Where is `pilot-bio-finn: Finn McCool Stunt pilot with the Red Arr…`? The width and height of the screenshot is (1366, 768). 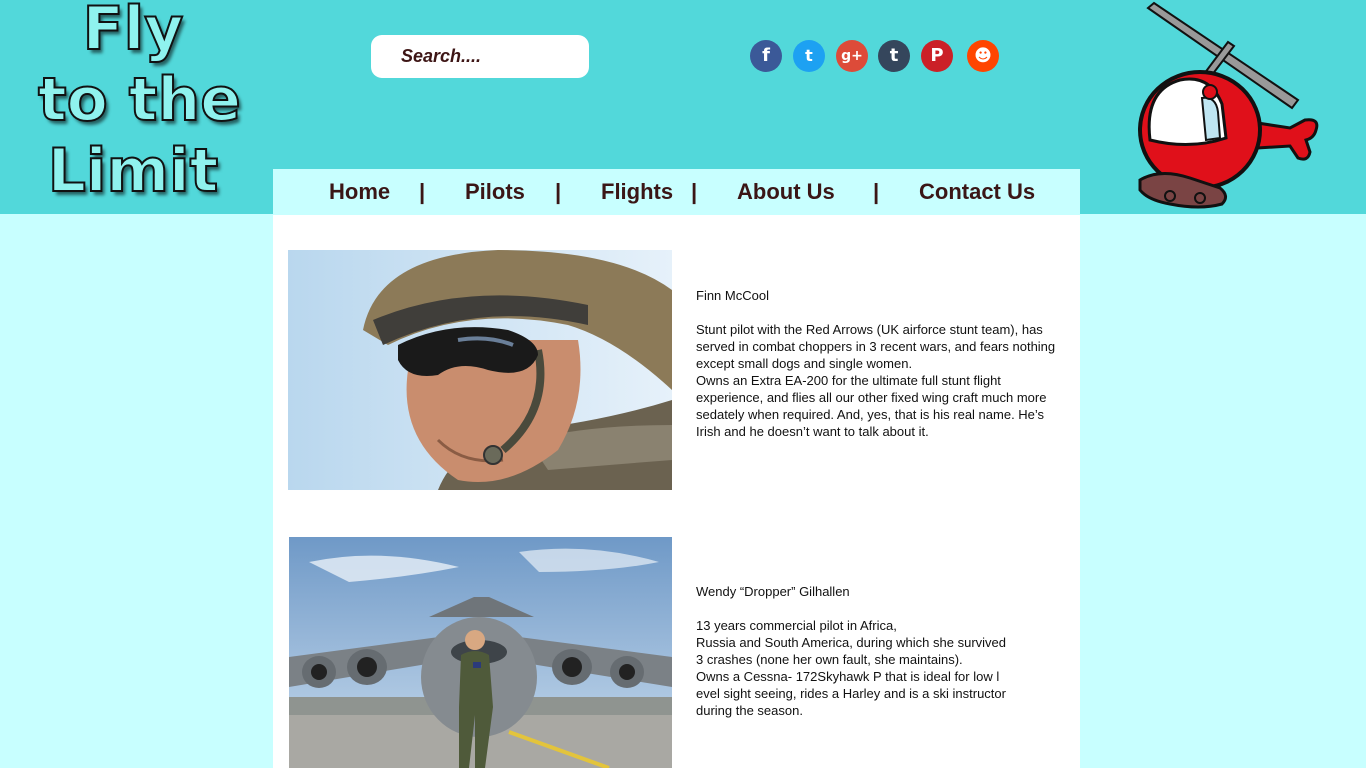 pilot-bio-finn: Finn McCool Stunt pilot with the Red Arr… is located at coordinates (881, 363).